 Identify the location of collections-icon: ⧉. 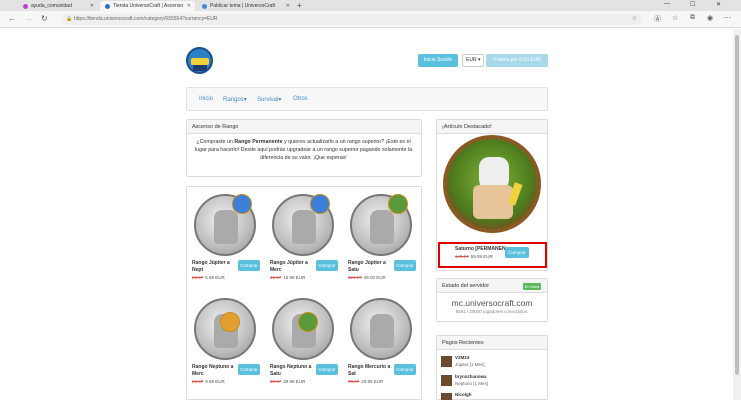
(692, 18).